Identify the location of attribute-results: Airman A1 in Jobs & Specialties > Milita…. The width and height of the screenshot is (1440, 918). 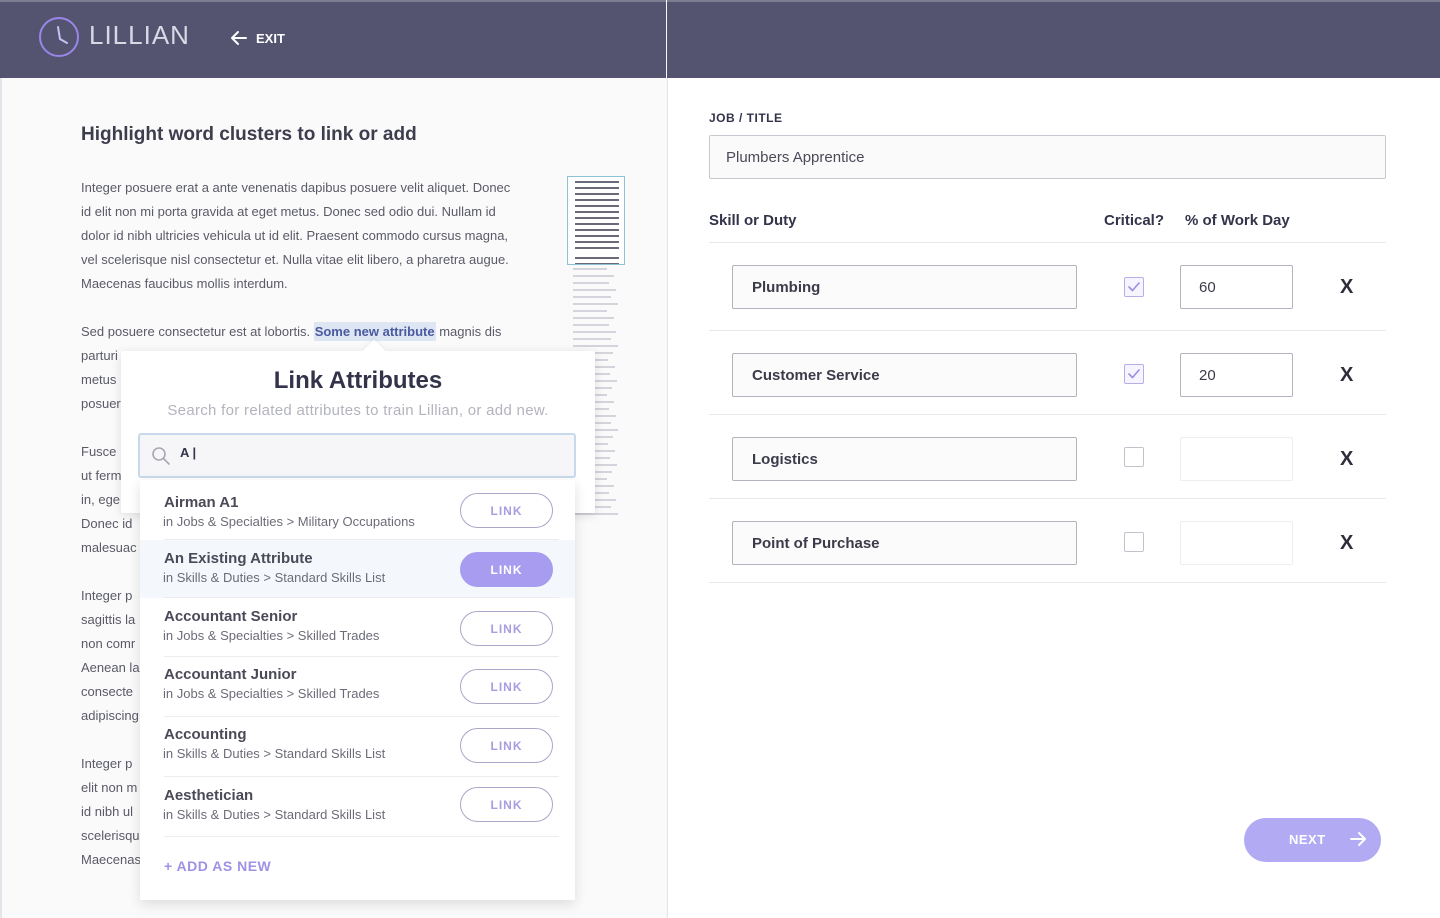
(357, 690).